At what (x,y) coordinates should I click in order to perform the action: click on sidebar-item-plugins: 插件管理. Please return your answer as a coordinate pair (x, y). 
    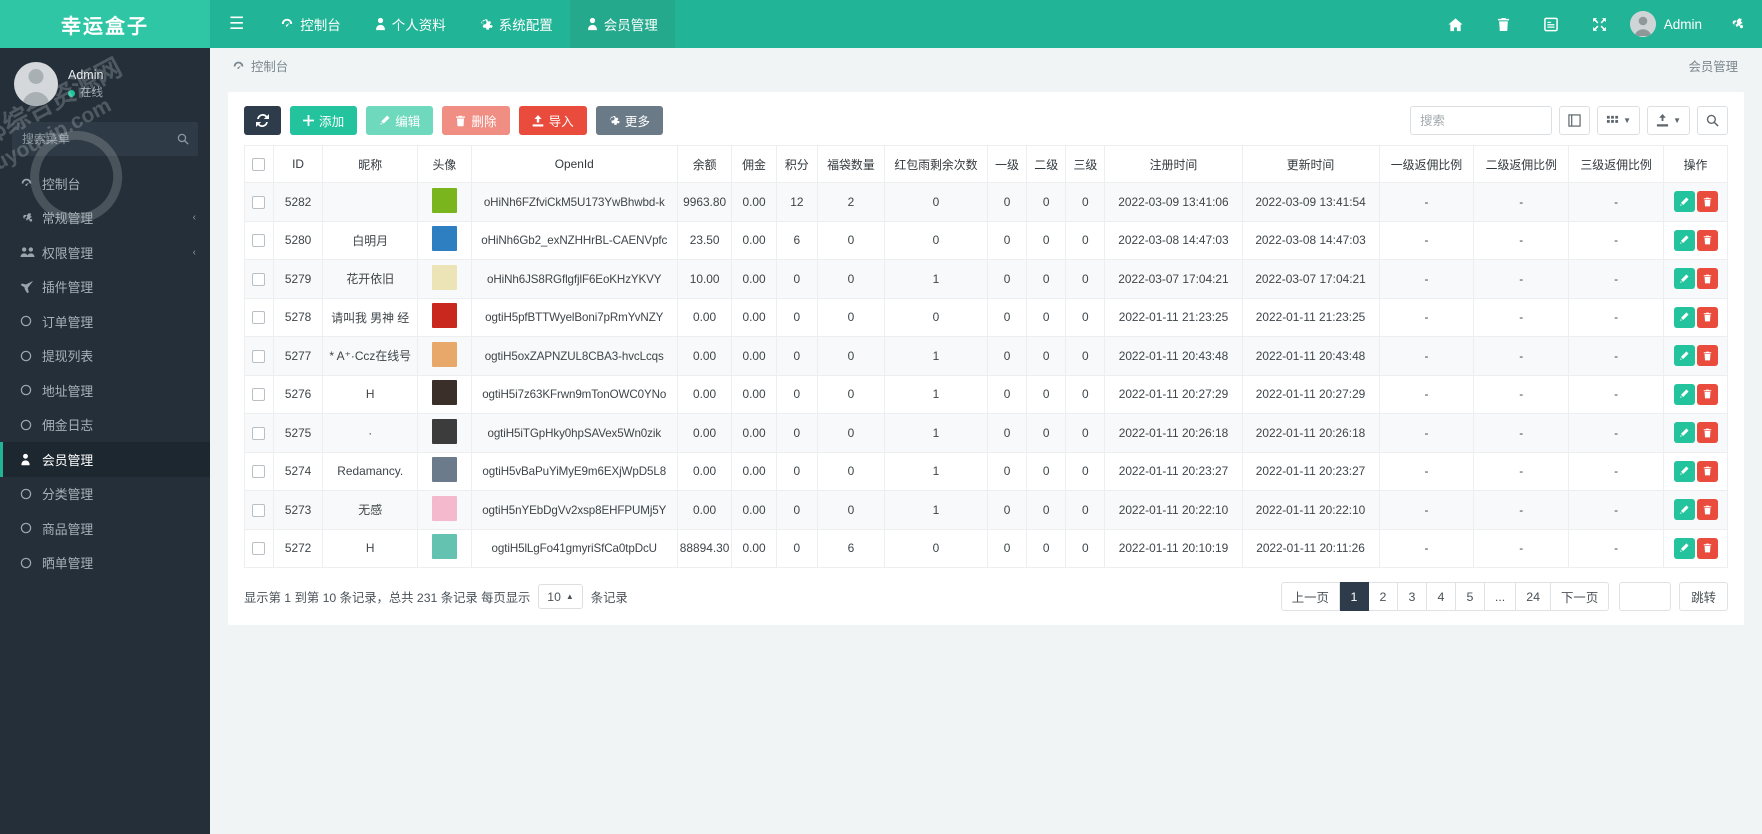
    Looking at the image, I should click on (105, 287).